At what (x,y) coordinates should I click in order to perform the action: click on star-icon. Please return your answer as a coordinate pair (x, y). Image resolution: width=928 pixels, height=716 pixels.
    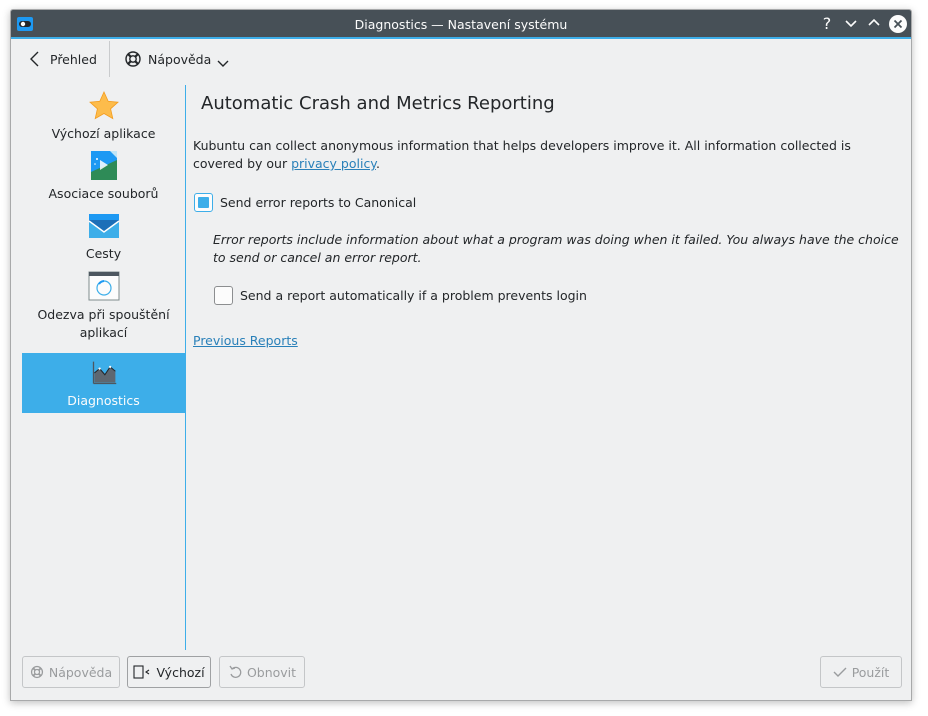
    Looking at the image, I should click on (103, 105).